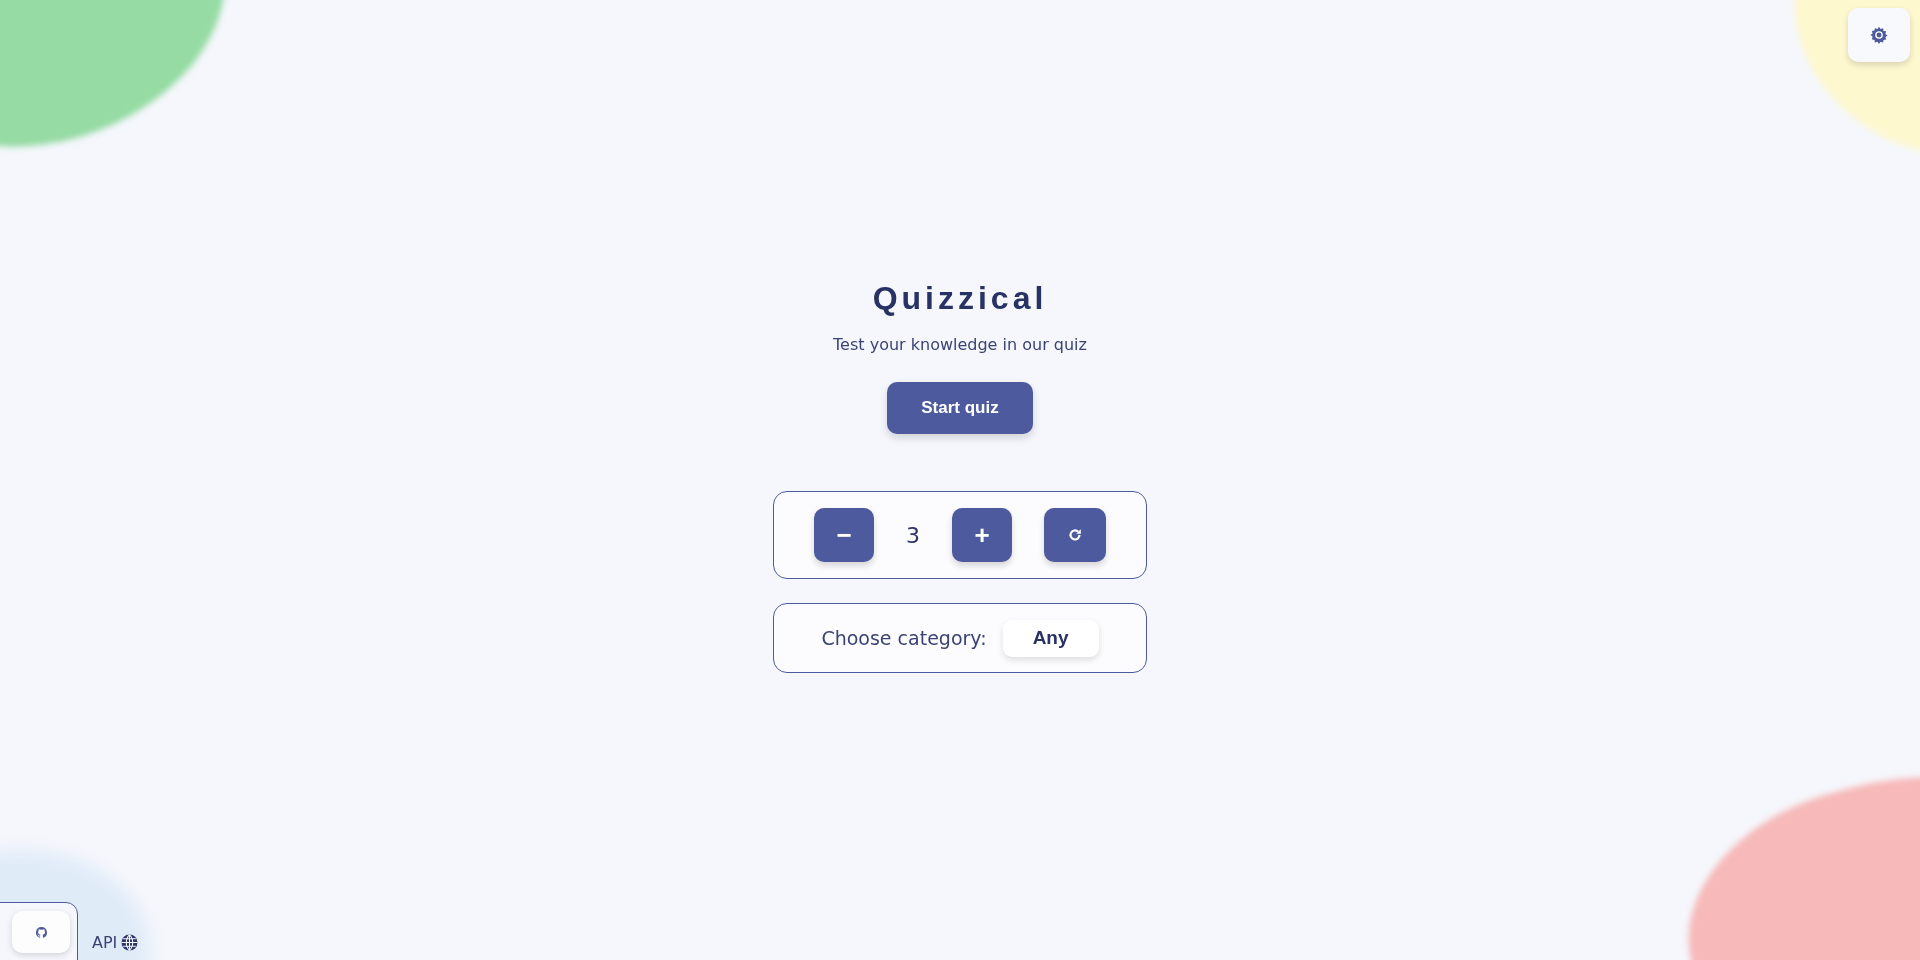  What do you see at coordinates (982, 535) in the screenshot?
I see `increment-button: +` at bounding box center [982, 535].